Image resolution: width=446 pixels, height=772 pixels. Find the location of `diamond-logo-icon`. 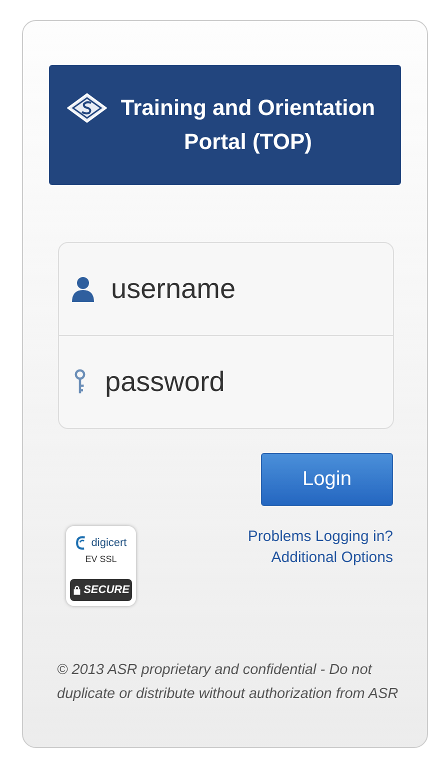

diamond-logo-icon is located at coordinates (87, 108).